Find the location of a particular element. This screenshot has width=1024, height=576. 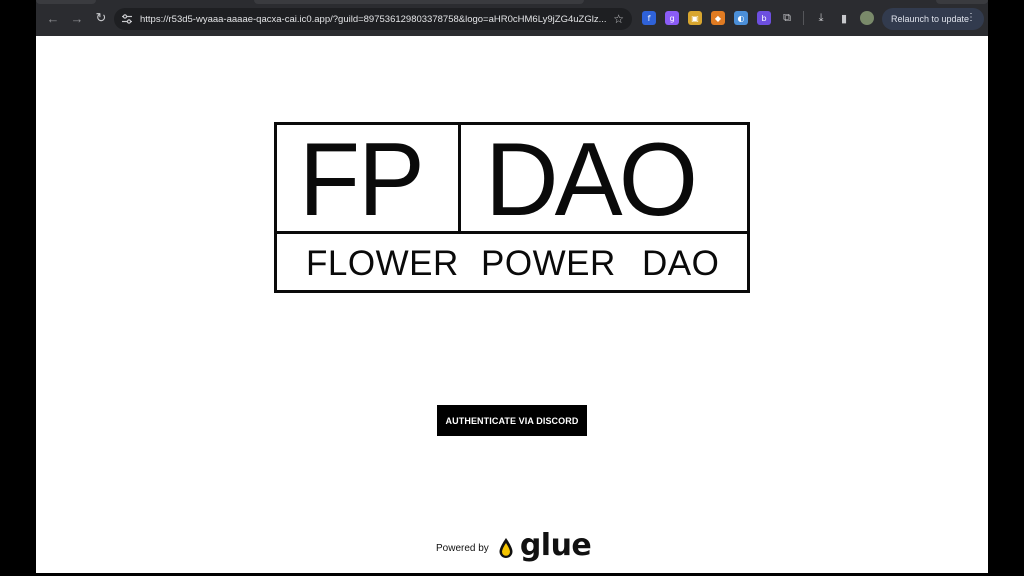

logo-word-flower: FLOWER is located at coordinates (382, 263).